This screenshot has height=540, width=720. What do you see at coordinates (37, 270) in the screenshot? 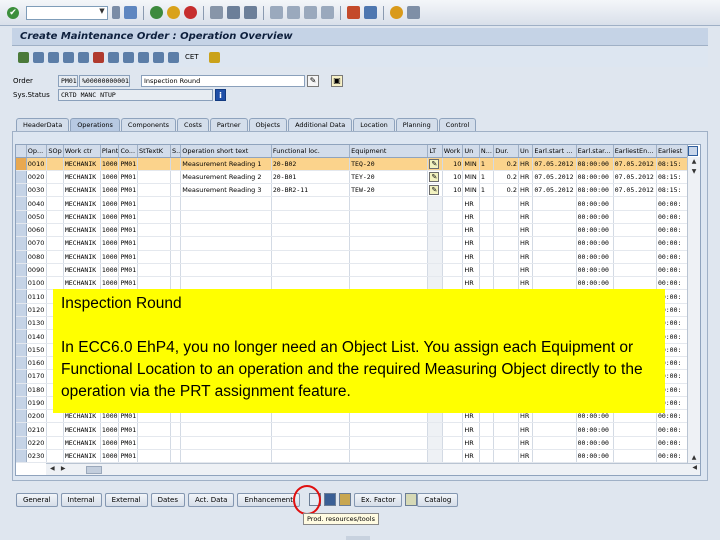
I see `table-cell: 0090` at bounding box center [37, 270].